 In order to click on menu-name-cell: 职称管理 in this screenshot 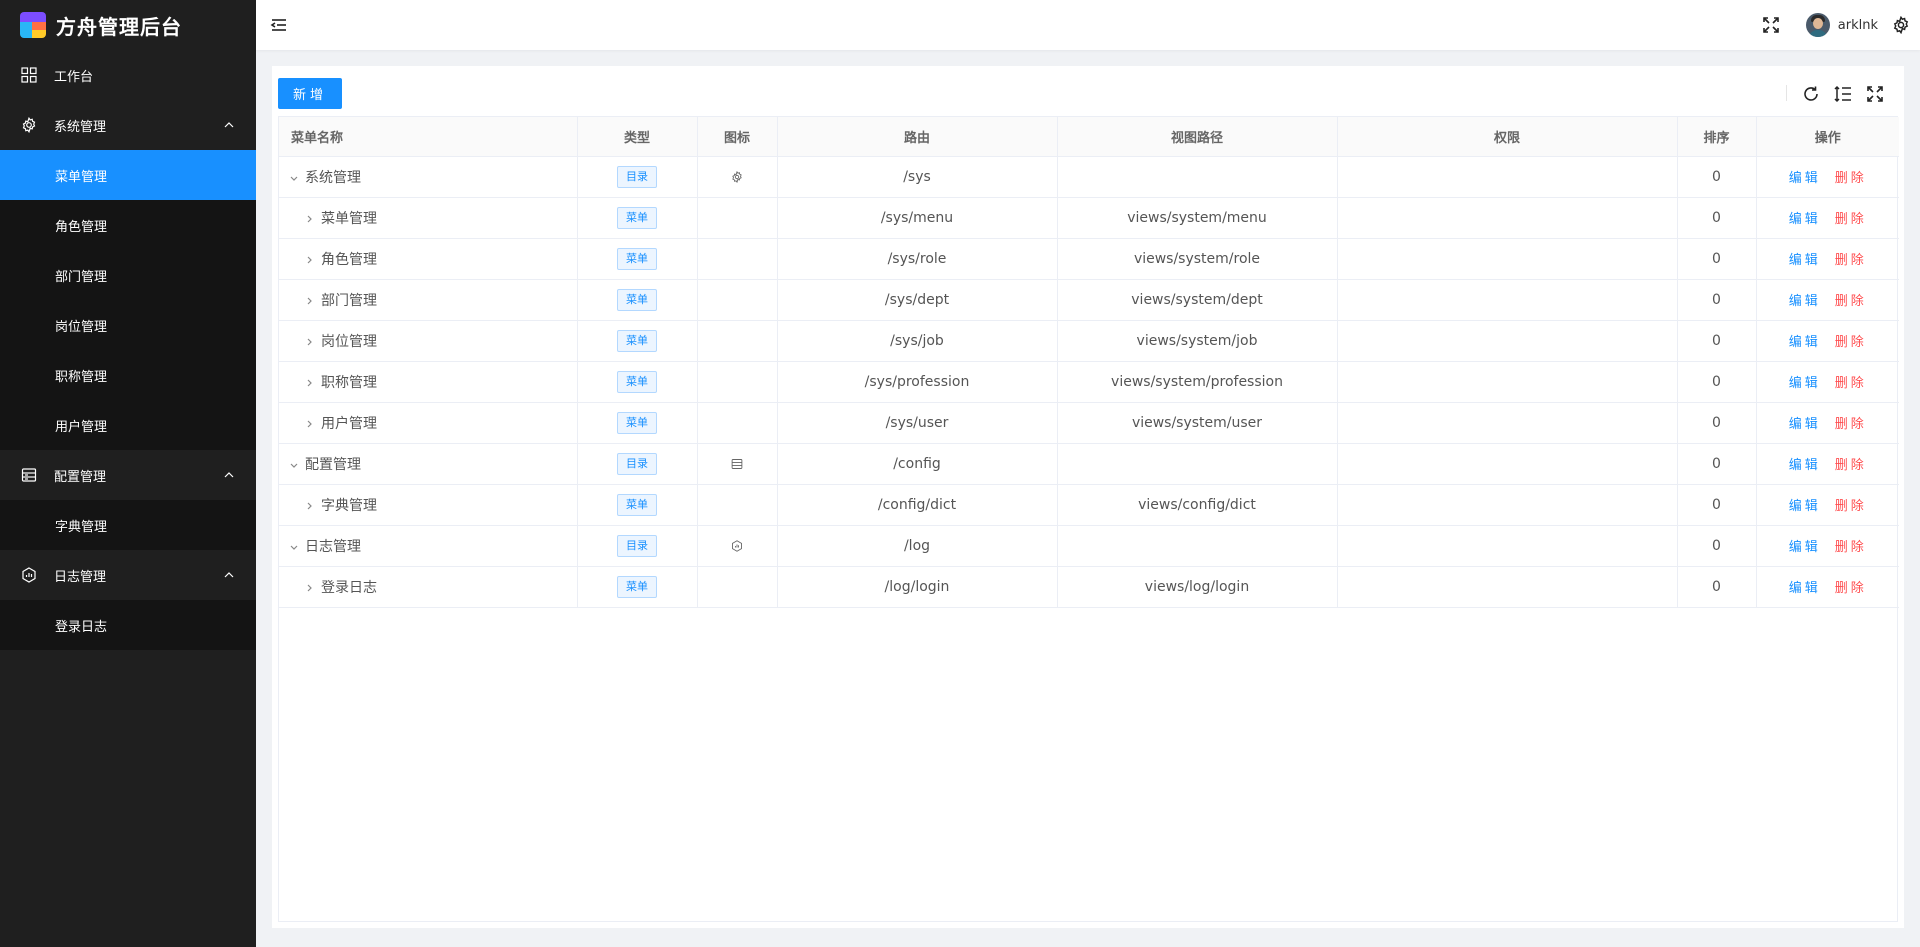, I will do `click(428, 382)`.